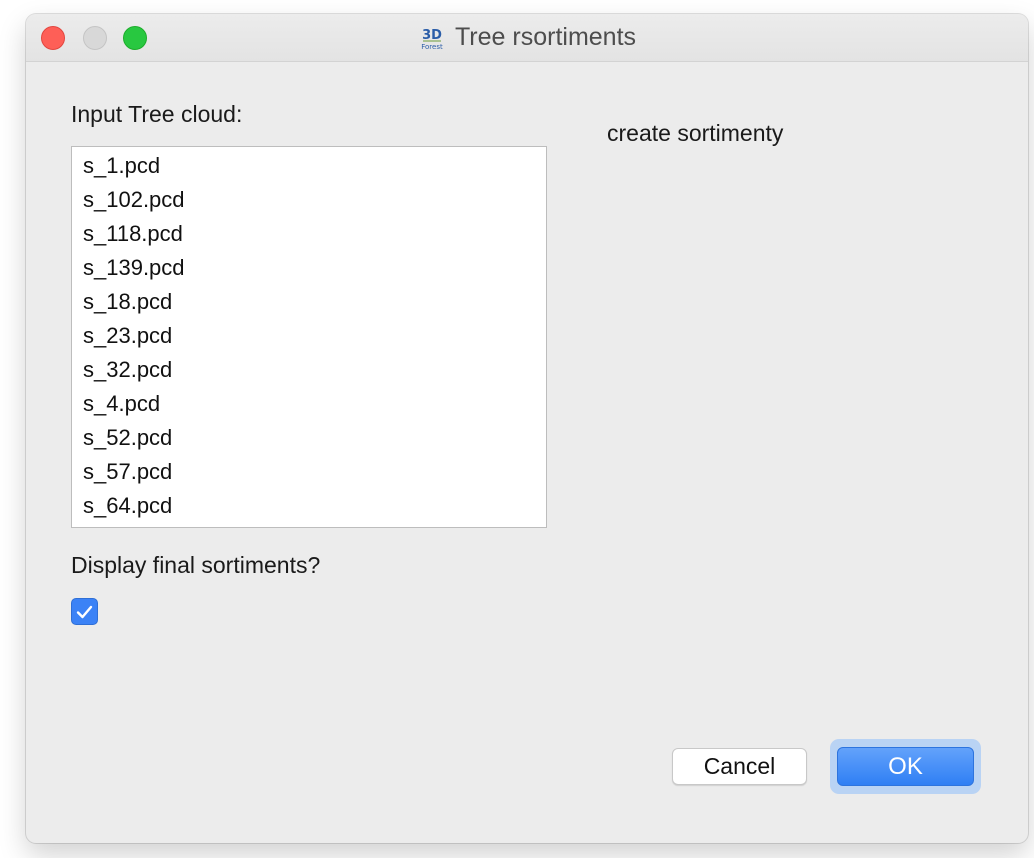 This screenshot has height=858, width=1034. I want to click on display-sortiments-checkbox, so click(84, 611).